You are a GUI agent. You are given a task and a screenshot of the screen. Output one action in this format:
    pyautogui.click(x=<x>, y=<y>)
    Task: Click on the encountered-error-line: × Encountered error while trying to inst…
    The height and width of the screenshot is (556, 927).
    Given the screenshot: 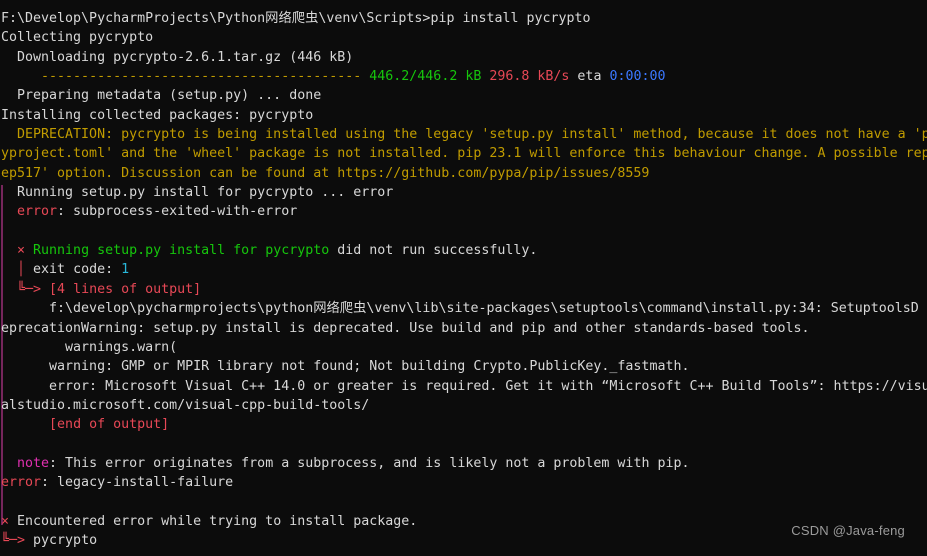 What is the action you would take?
    pyautogui.click(x=463, y=521)
    